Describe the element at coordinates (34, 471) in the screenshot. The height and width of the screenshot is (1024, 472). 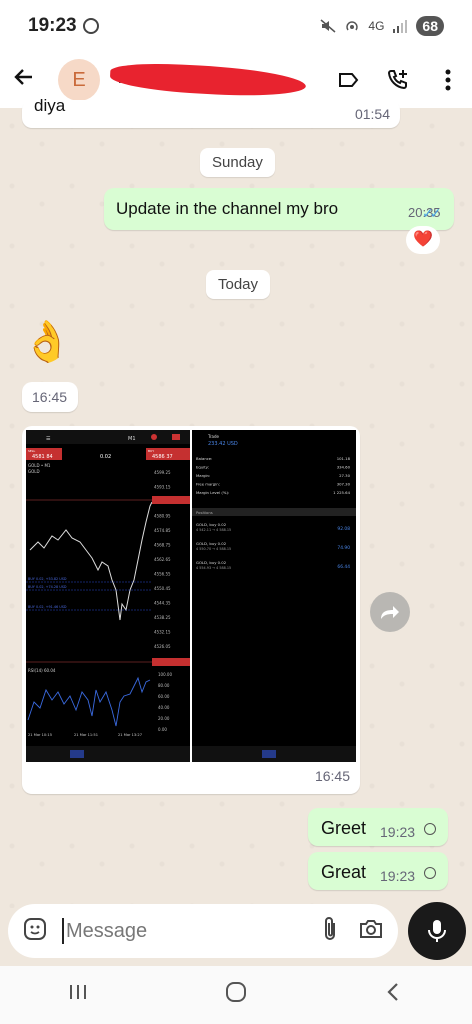
I see `symbol-sub: GOLD` at that location.